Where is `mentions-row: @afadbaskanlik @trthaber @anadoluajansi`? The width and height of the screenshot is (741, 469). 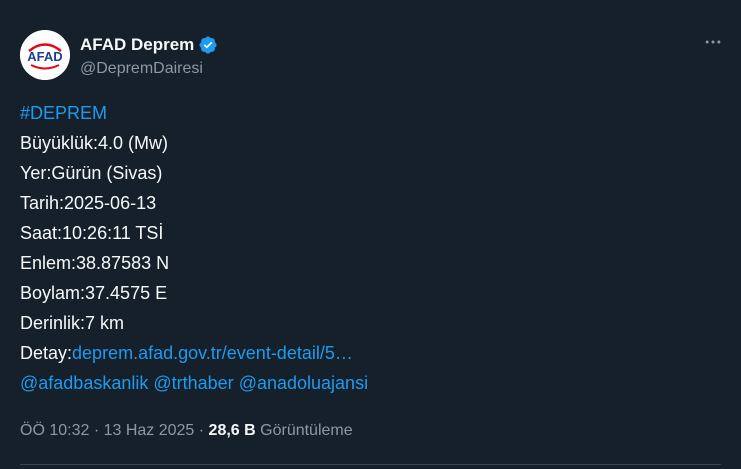 mentions-row: @afadbaskanlik @trthaber @anadoluajansi is located at coordinates (194, 383).